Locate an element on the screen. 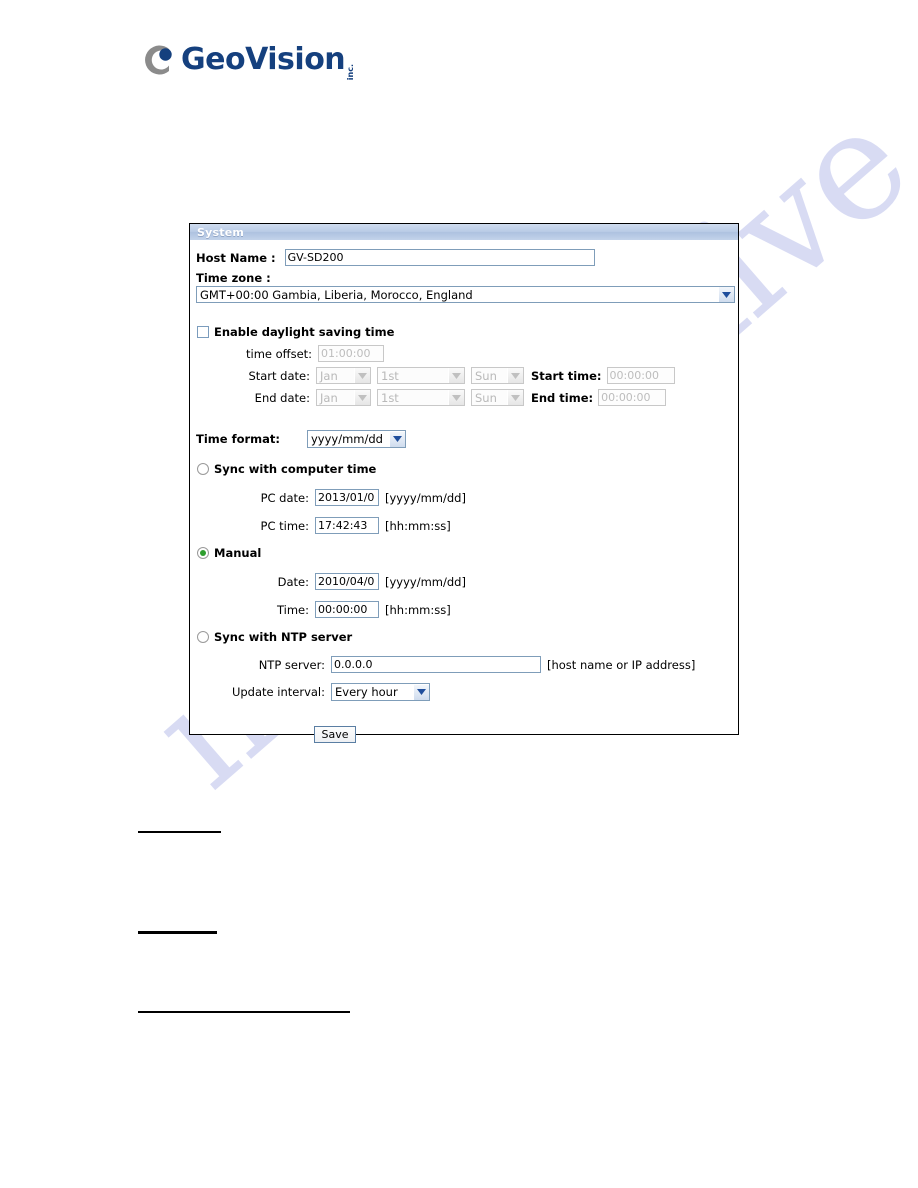  end-month-select: Jan is located at coordinates (343, 397).